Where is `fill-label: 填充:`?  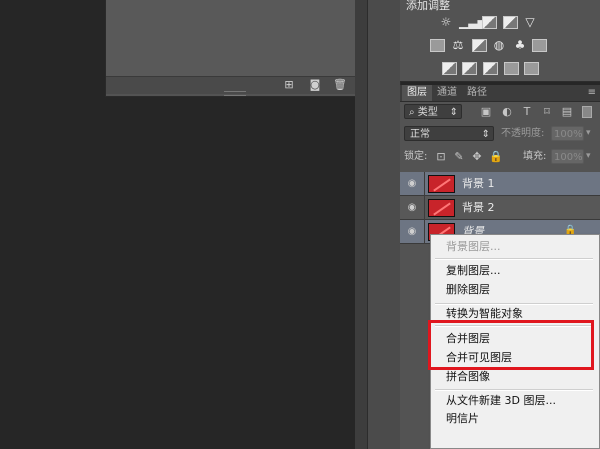 fill-label: 填充: is located at coordinates (535, 156).